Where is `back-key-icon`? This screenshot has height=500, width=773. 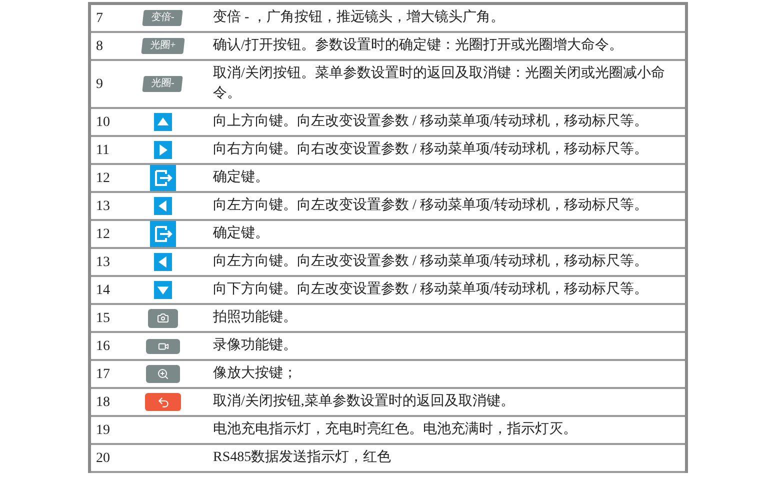 back-key-icon is located at coordinates (163, 402).